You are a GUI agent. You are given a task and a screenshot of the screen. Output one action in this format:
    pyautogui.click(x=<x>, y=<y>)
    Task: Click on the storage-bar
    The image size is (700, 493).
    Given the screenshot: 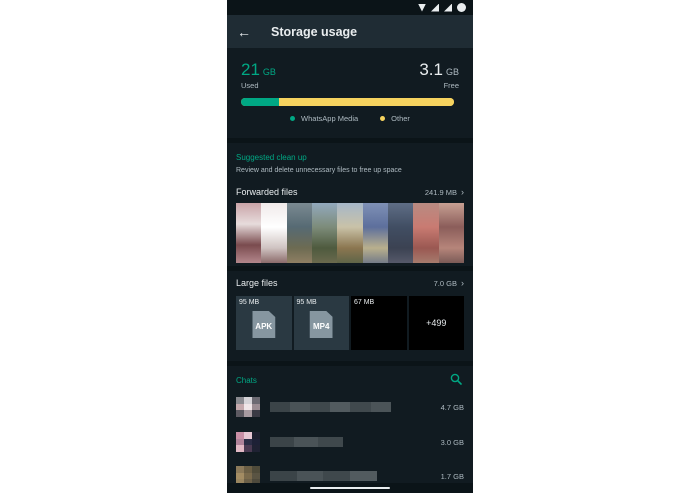 What is the action you would take?
    pyautogui.click(x=347, y=102)
    